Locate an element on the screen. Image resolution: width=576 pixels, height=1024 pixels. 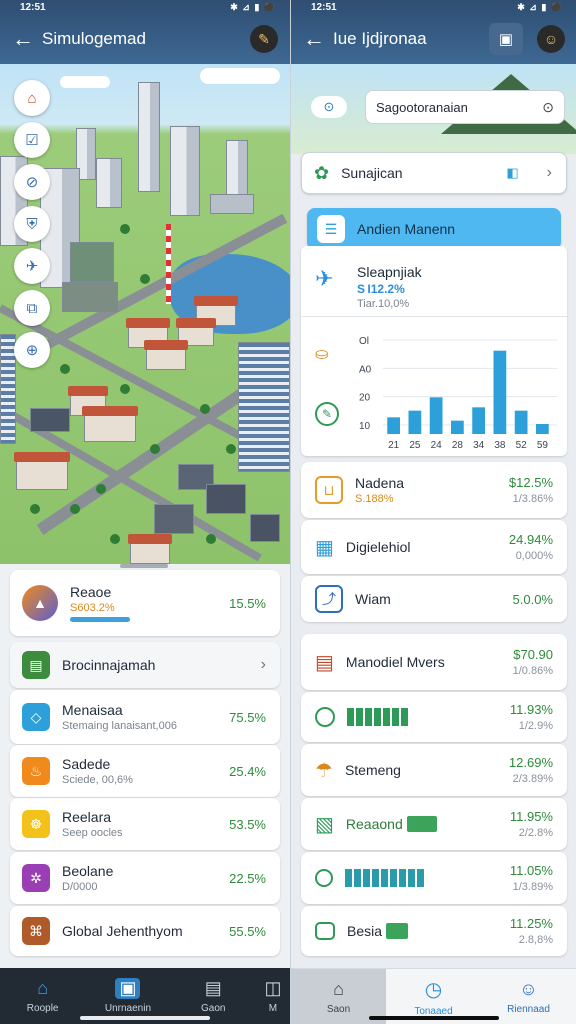
active-item: ☰ Andien Manenn is located at coordinates (434, 229).